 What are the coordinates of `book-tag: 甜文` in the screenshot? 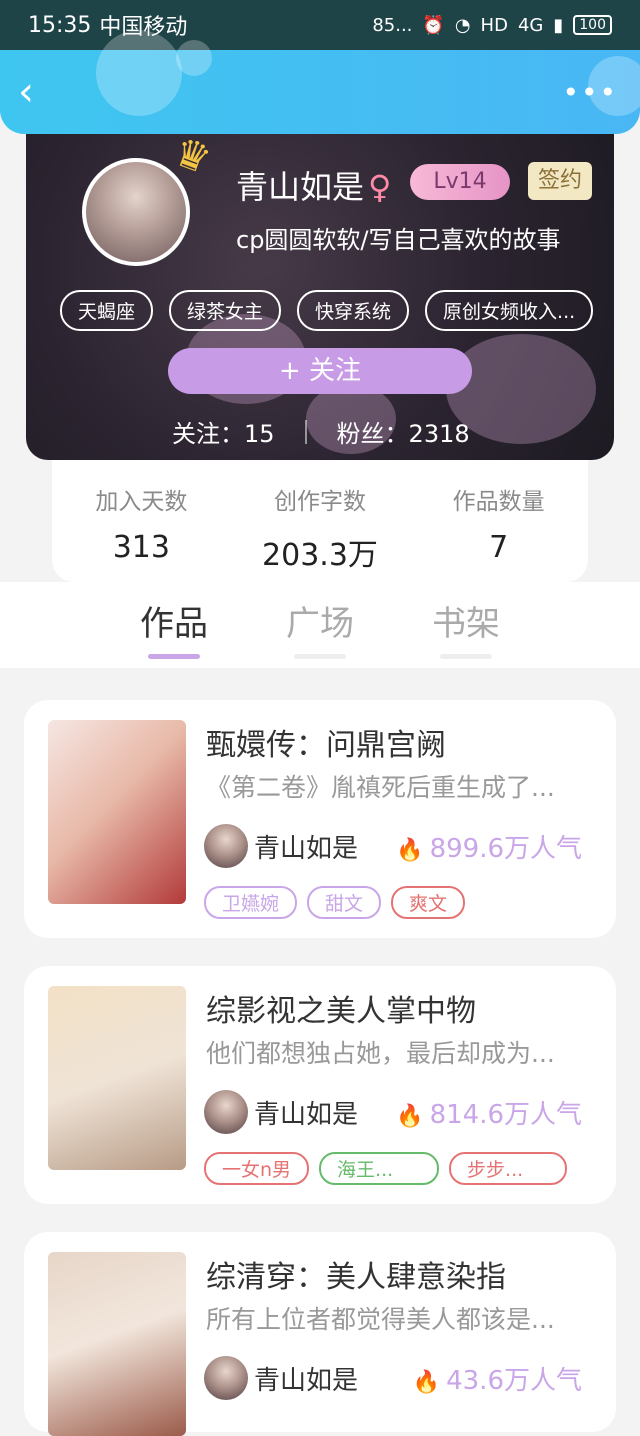 It's located at (344, 902).